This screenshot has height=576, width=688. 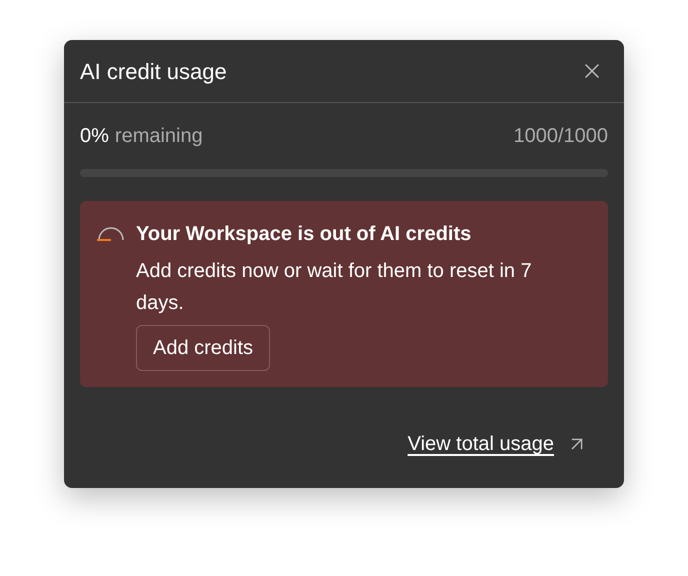 What do you see at coordinates (304, 234) in the screenshot?
I see `alert-title: Your Workspace is out of AI credits` at bounding box center [304, 234].